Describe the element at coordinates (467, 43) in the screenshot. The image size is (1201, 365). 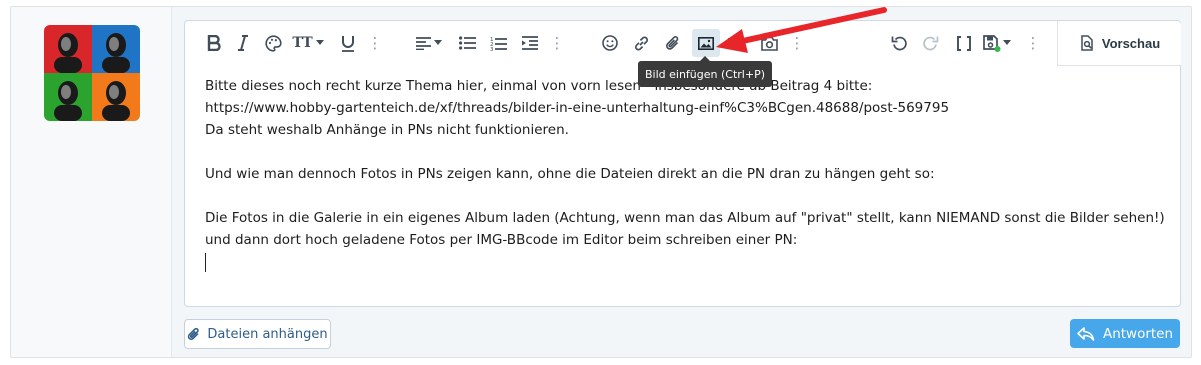
I see `bullet-list-icon` at that location.